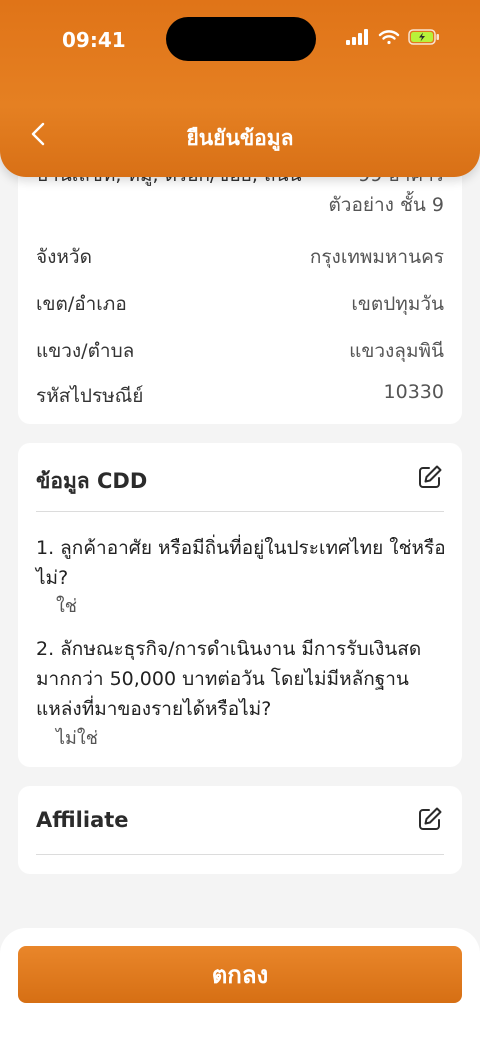 Image resolution: width=480 pixels, height=1044 pixels. I want to click on district-row: เขต/อำเภอ เขตปทุมวัน, so click(240, 304).